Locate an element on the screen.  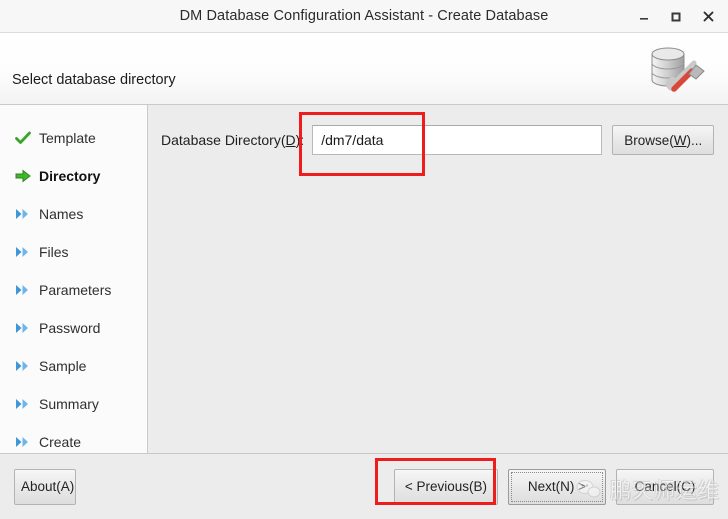
cancel-button: Cancel(C) is located at coordinates (665, 486).